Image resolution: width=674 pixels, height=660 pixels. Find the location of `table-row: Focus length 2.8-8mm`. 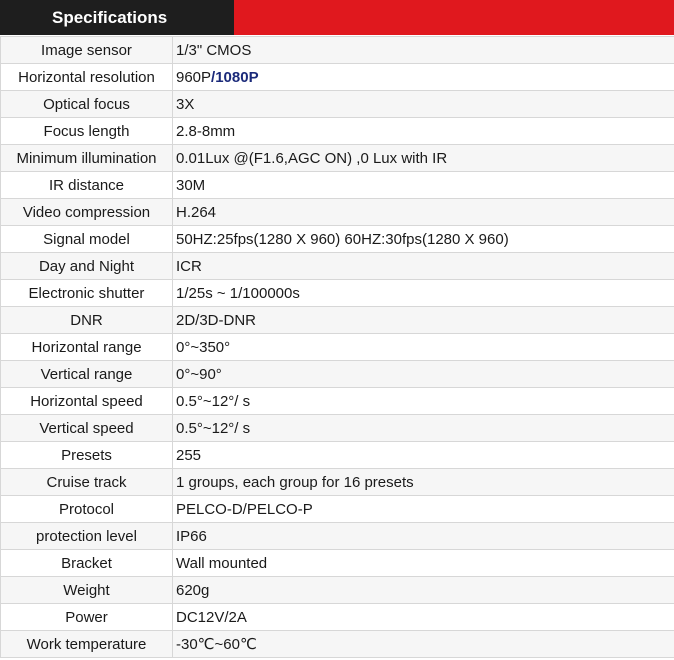

table-row: Focus length 2.8-8mm is located at coordinates (337, 131).